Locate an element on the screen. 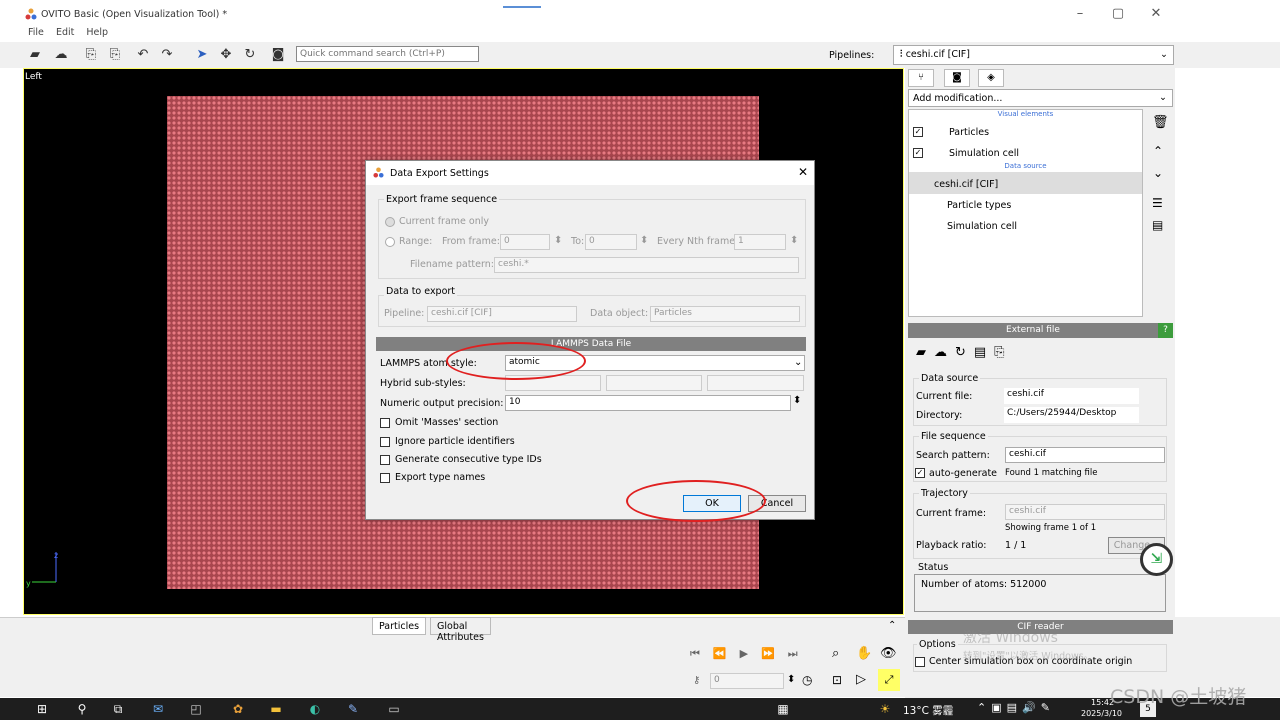  layers-tab-icon: ◈ is located at coordinates (991, 78).